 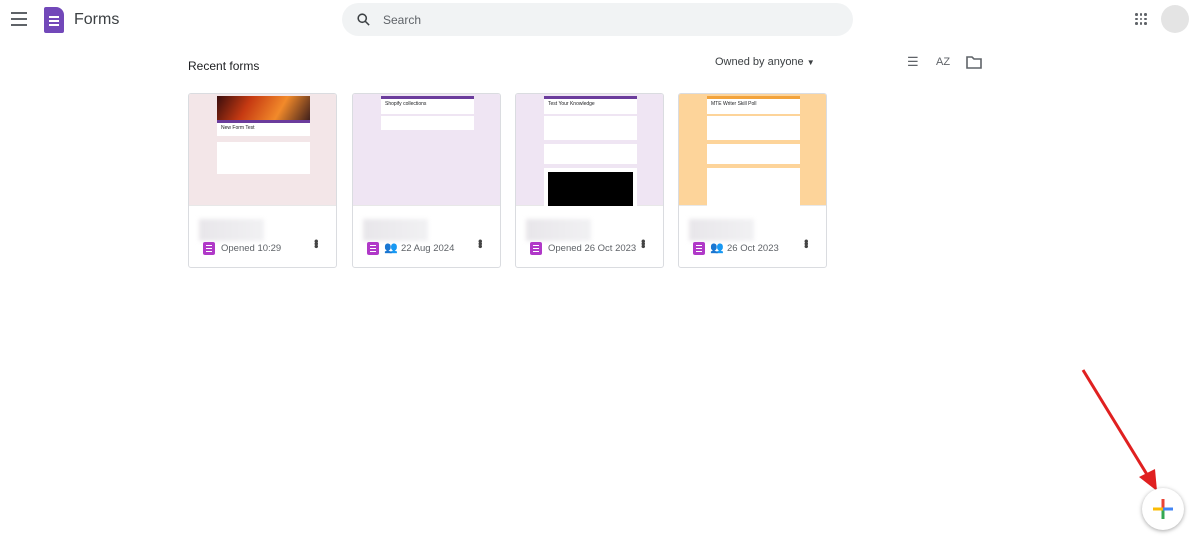 I want to click on form-card: New Form Test Opened 10:29 •••, so click(x=262, y=180).